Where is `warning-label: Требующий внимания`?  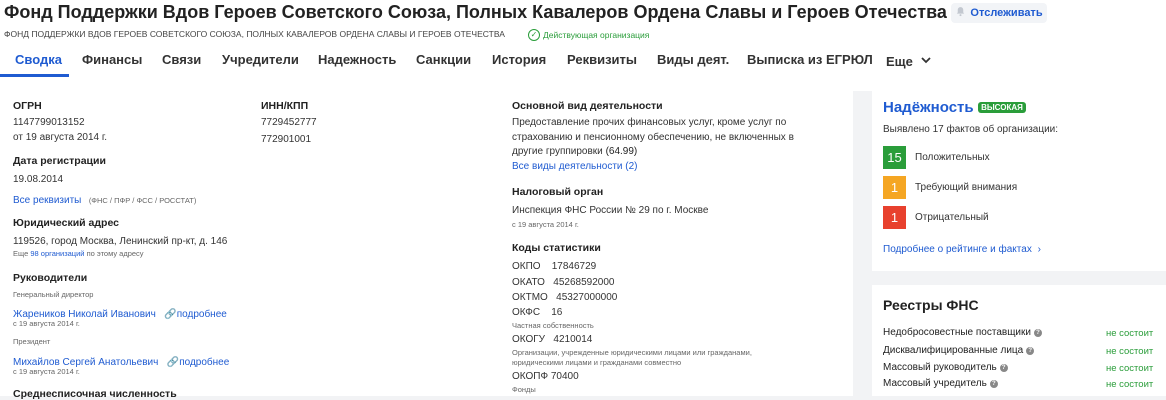
warning-label: Требующий внимания is located at coordinates (966, 187).